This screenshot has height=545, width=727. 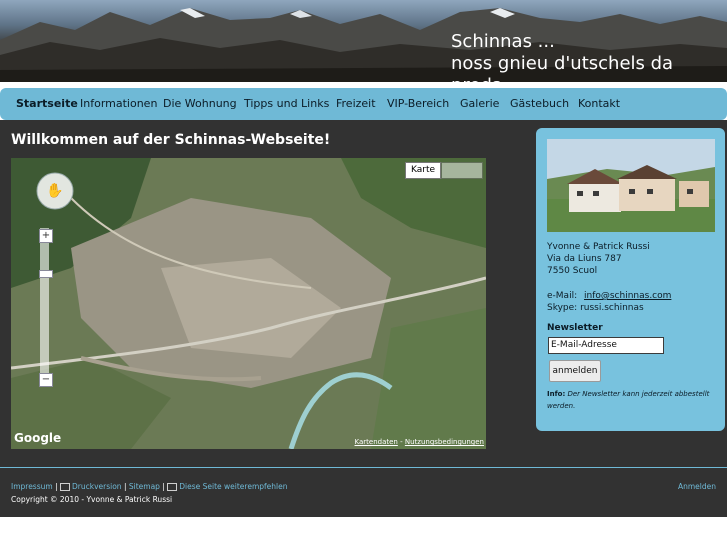 What do you see at coordinates (562, 308) in the screenshot?
I see `skype-label: Skype:` at bounding box center [562, 308].